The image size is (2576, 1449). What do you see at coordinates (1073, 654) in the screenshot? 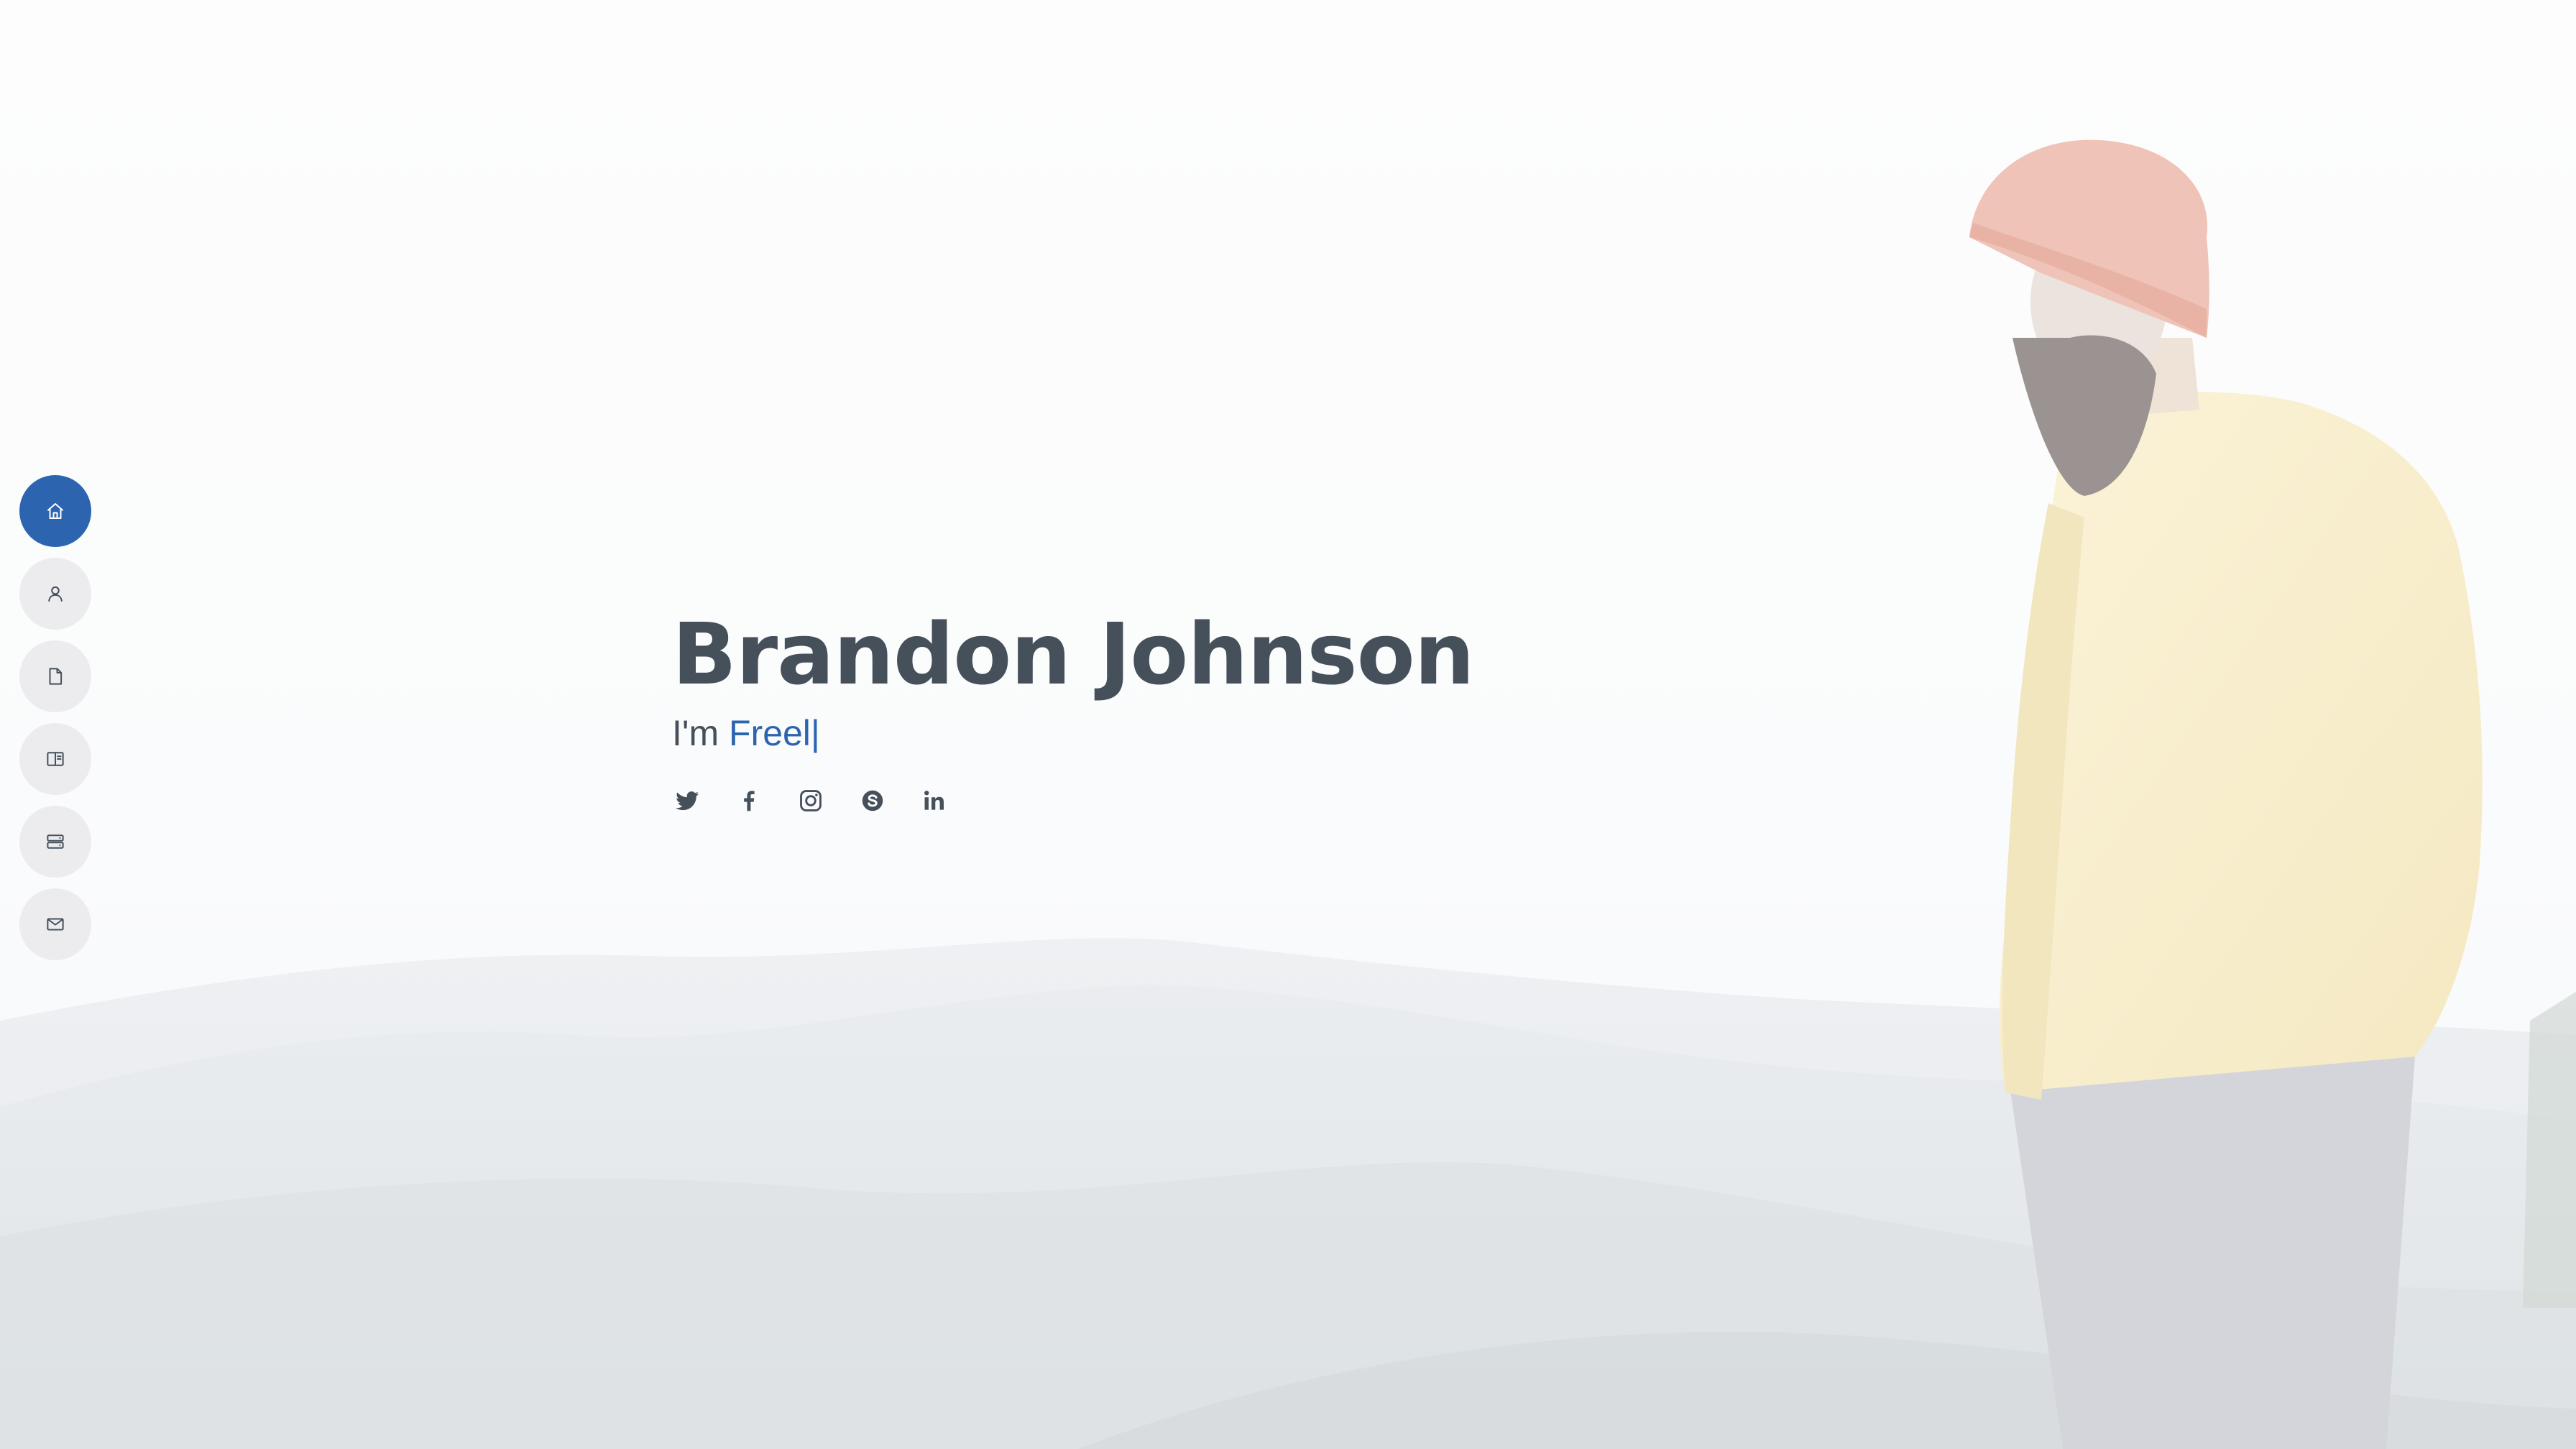
I see `hero-name: Brandon Johnson` at bounding box center [1073, 654].